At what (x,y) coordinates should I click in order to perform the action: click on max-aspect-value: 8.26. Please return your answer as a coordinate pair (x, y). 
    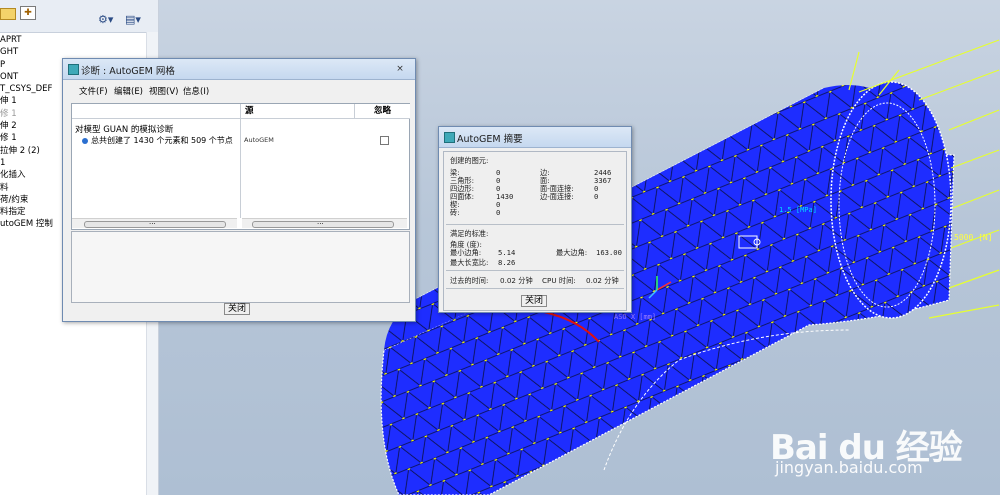
    Looking at the image, I should click on (507, 262).